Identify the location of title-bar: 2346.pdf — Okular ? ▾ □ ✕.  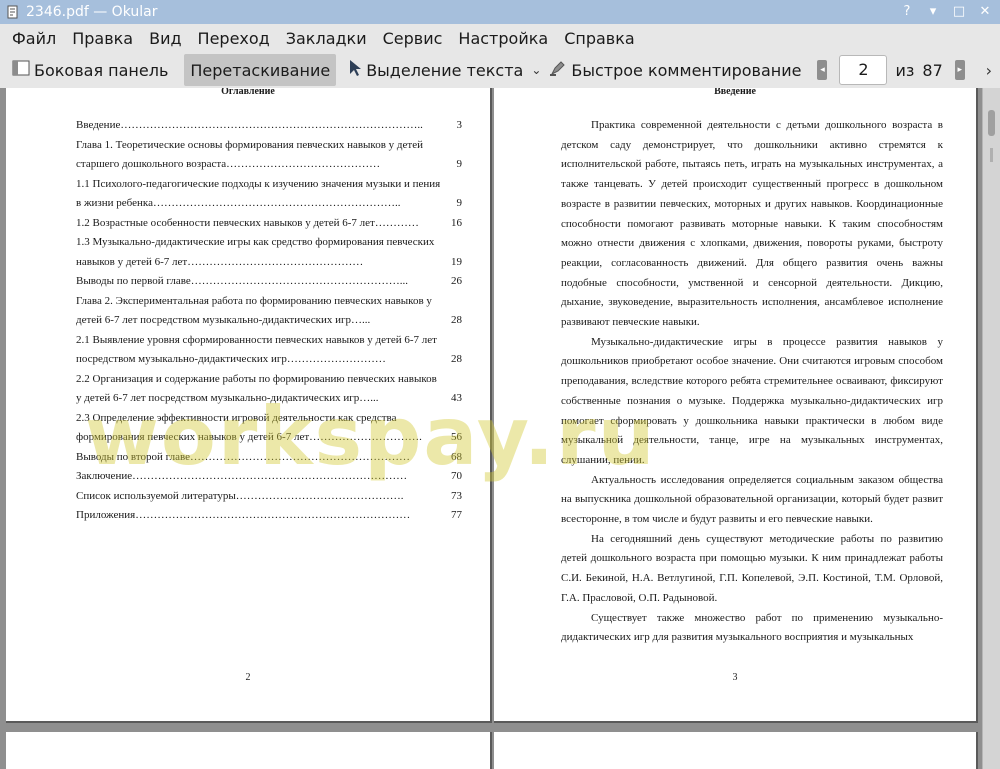
(500, 12).